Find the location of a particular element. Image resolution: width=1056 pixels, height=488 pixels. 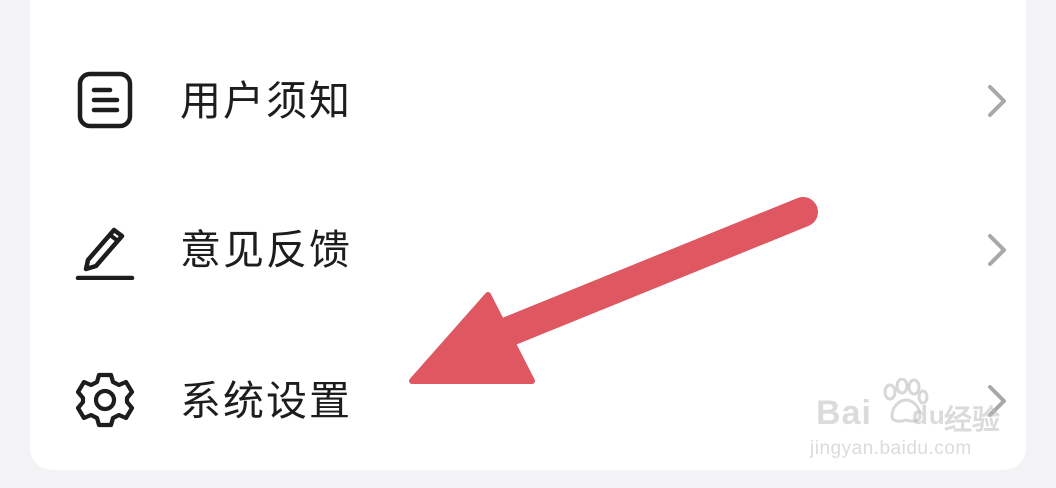

gear-icon is located at coordinates (105, 400).